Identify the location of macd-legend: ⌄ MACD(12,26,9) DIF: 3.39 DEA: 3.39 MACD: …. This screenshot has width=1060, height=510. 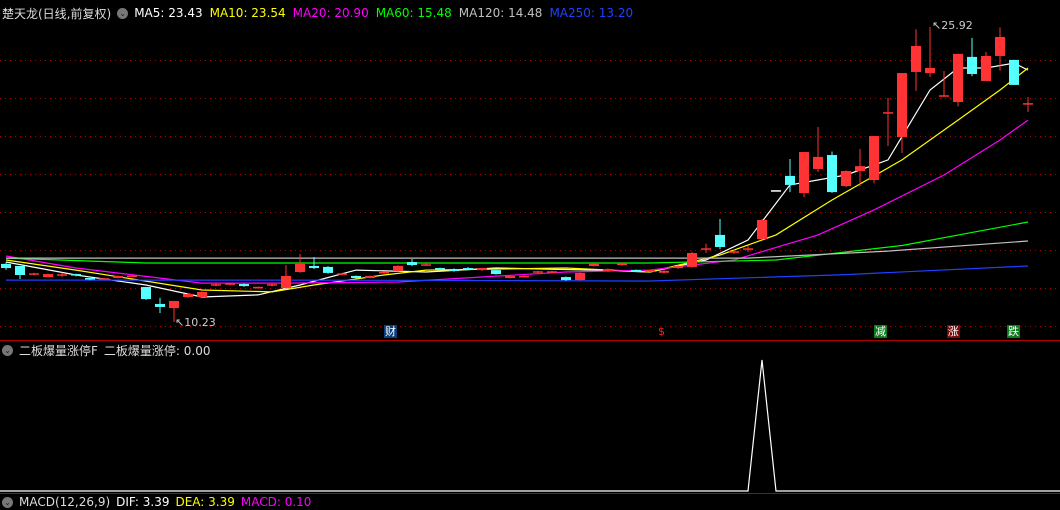
(156, 502).